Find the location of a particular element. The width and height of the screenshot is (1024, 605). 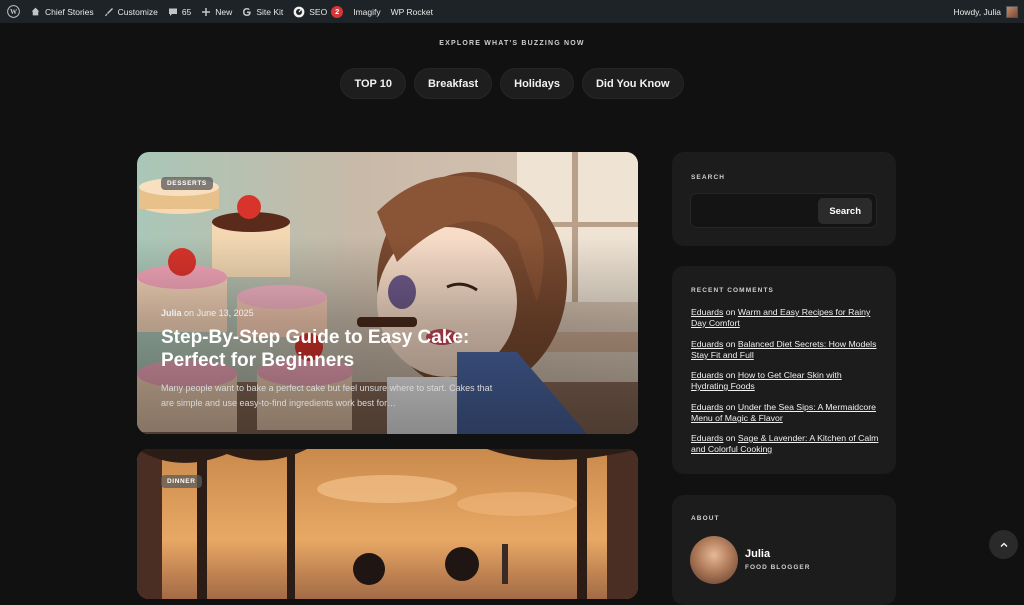

pill-did-you-know: Did You Know is located at coordinates (632, 83).